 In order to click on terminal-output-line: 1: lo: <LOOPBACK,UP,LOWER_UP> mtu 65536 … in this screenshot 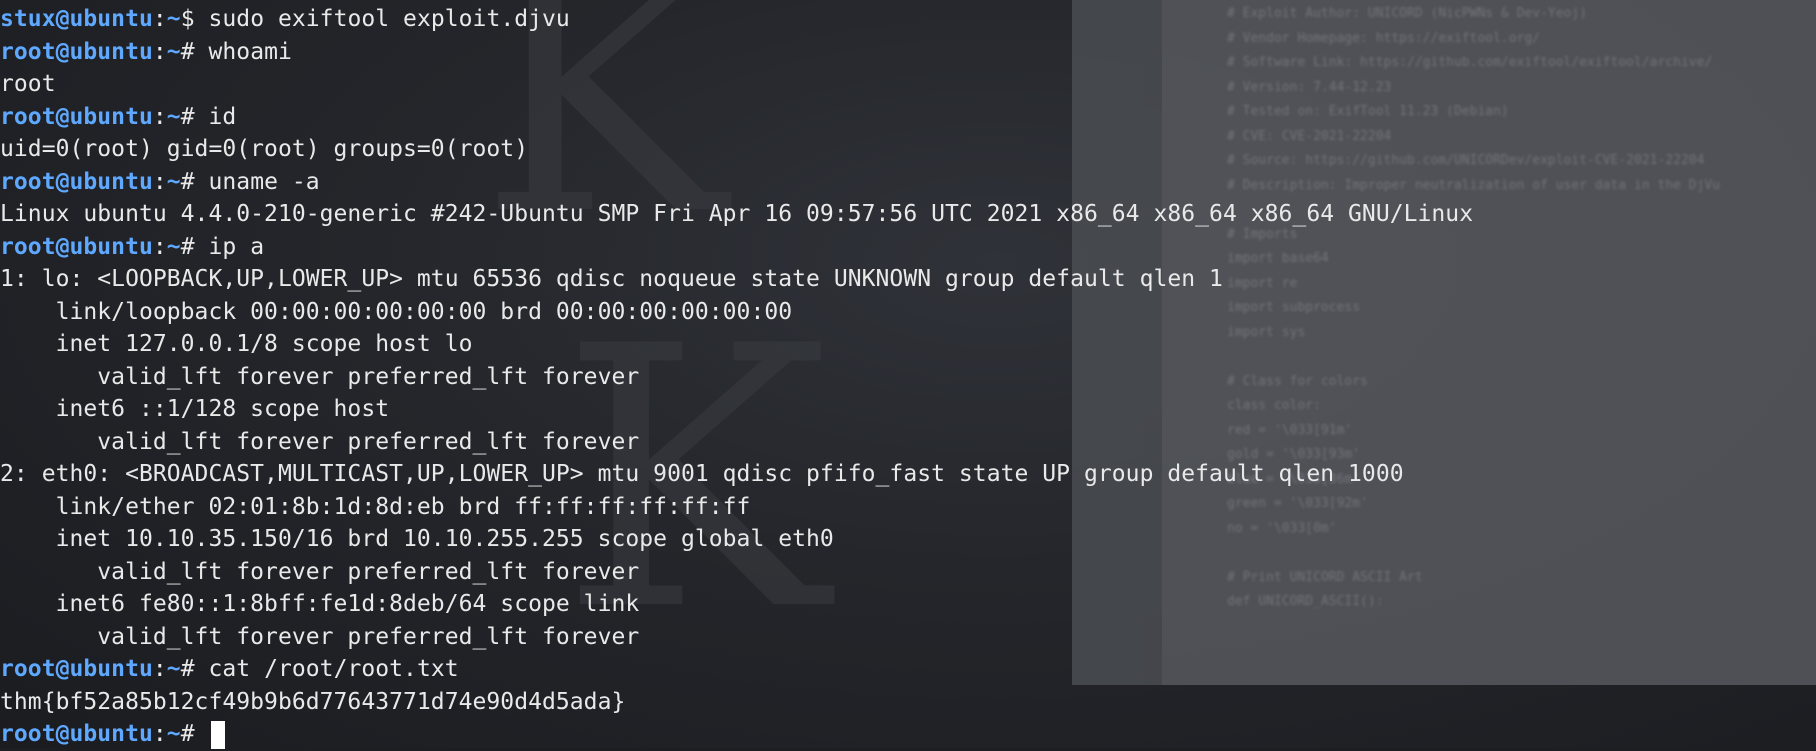, I will do `click(611, 279)`.